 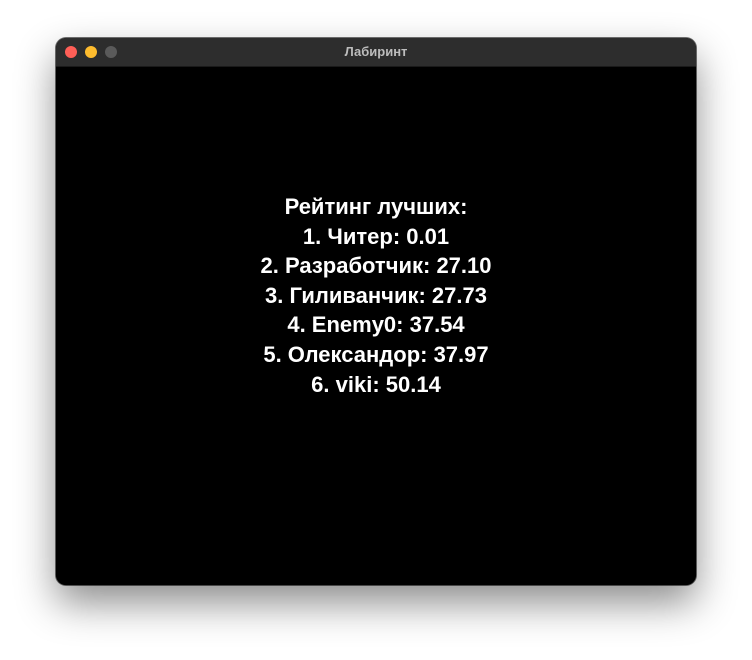 I want to click on leaderboard-entry: 6. viki: 50.14, so click(x=376, y=384).